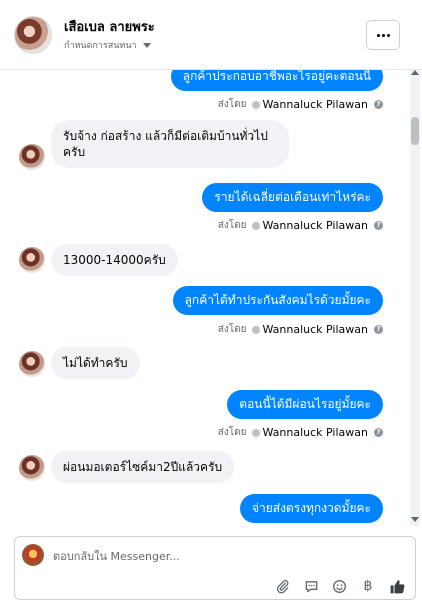 The image size is (422, 603). Describe the element at coordinates (33, 555) in the screenshot. I see `page-avatar` at that location.